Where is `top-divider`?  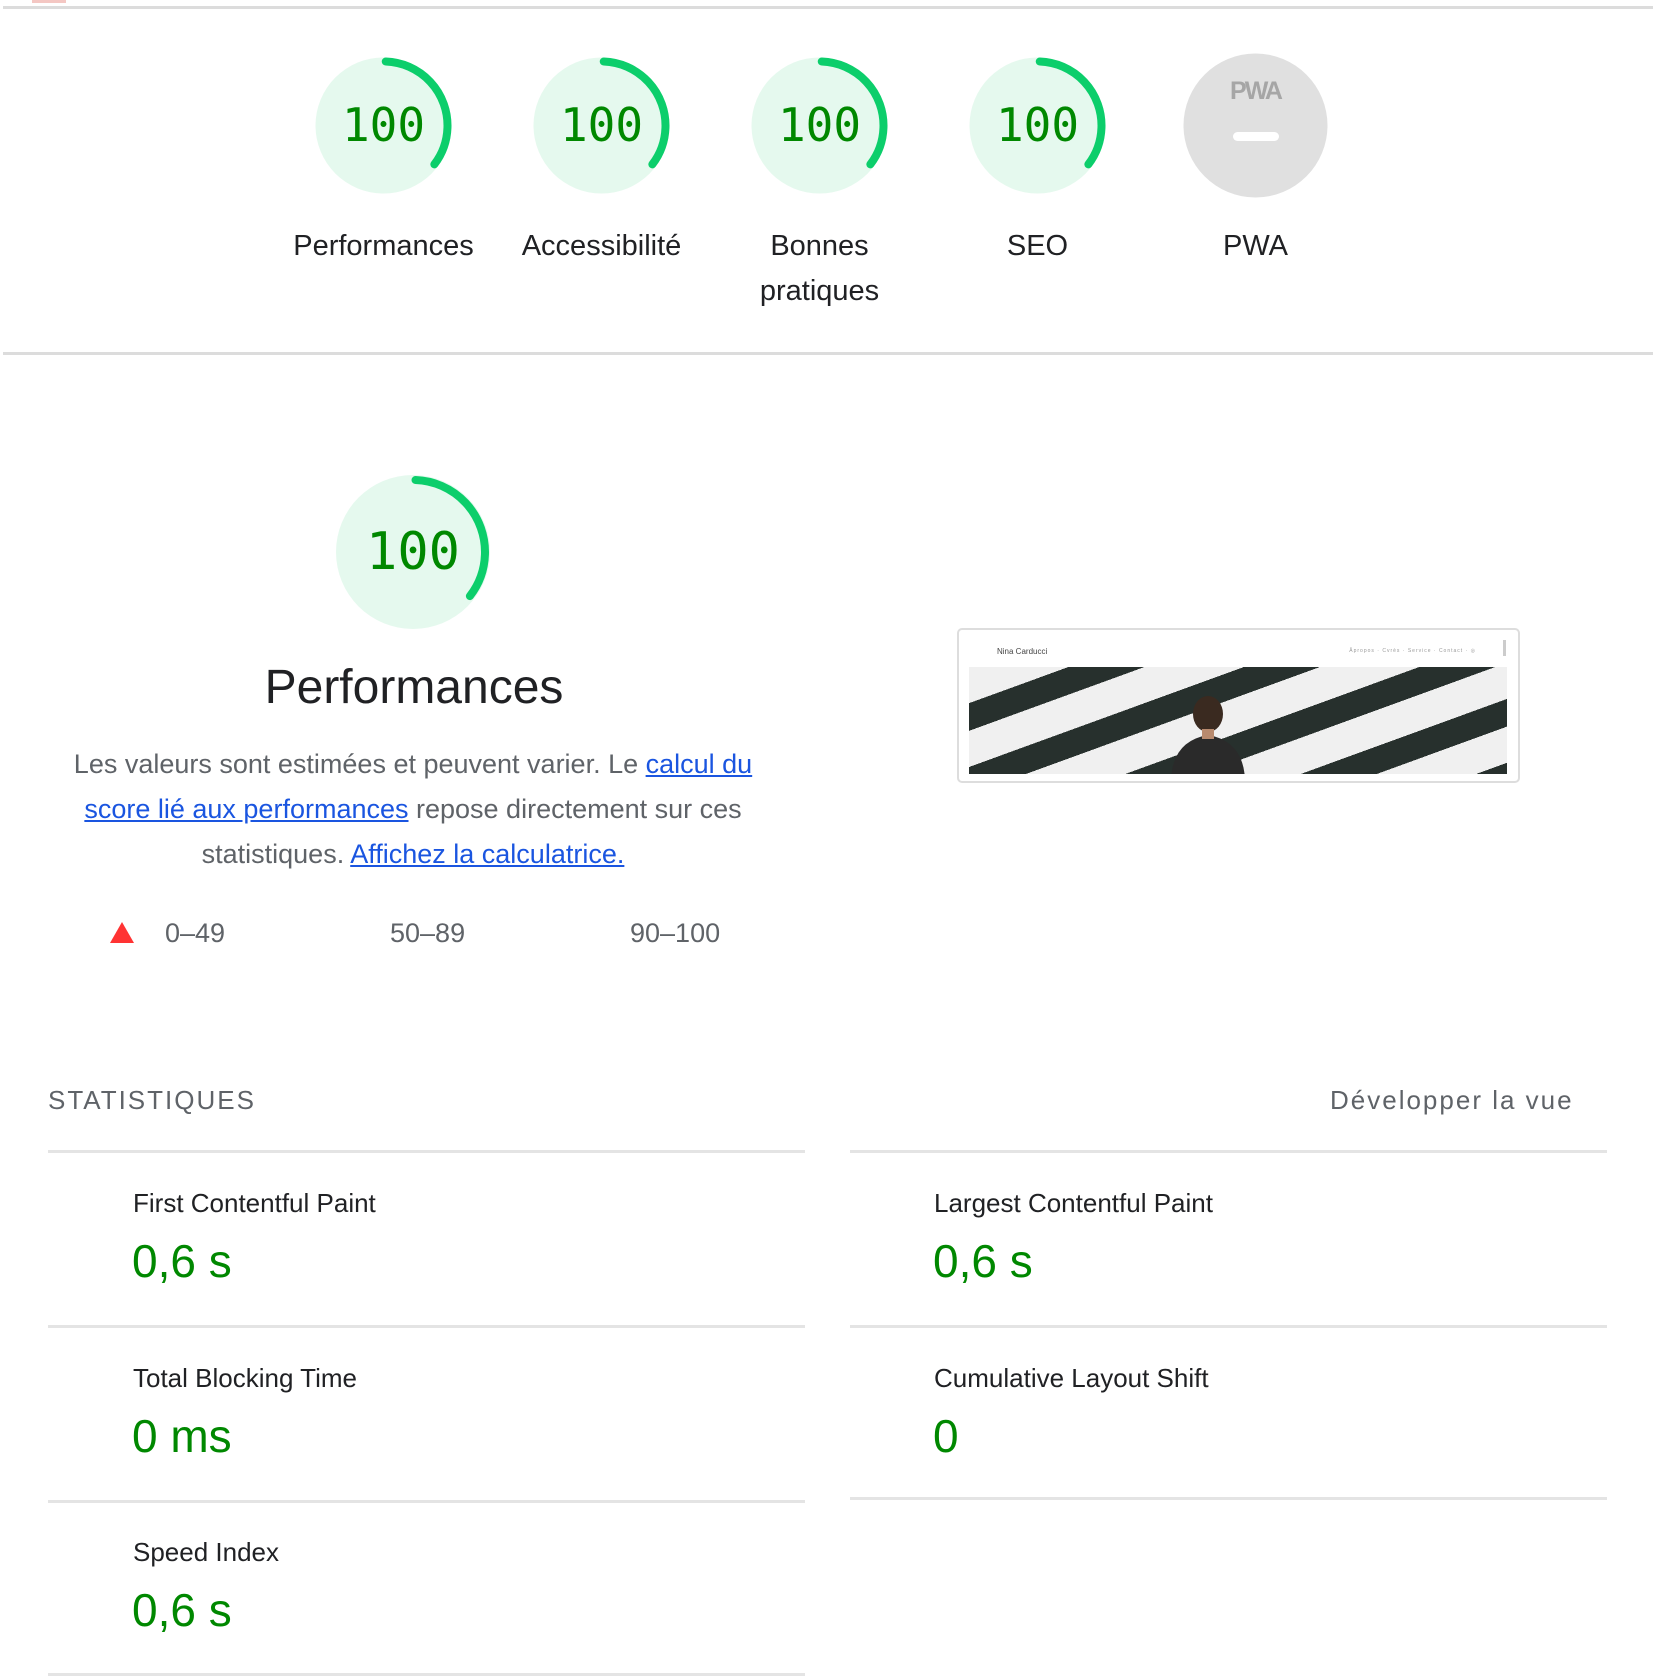 top-divider is located at coordinates (828, 7).